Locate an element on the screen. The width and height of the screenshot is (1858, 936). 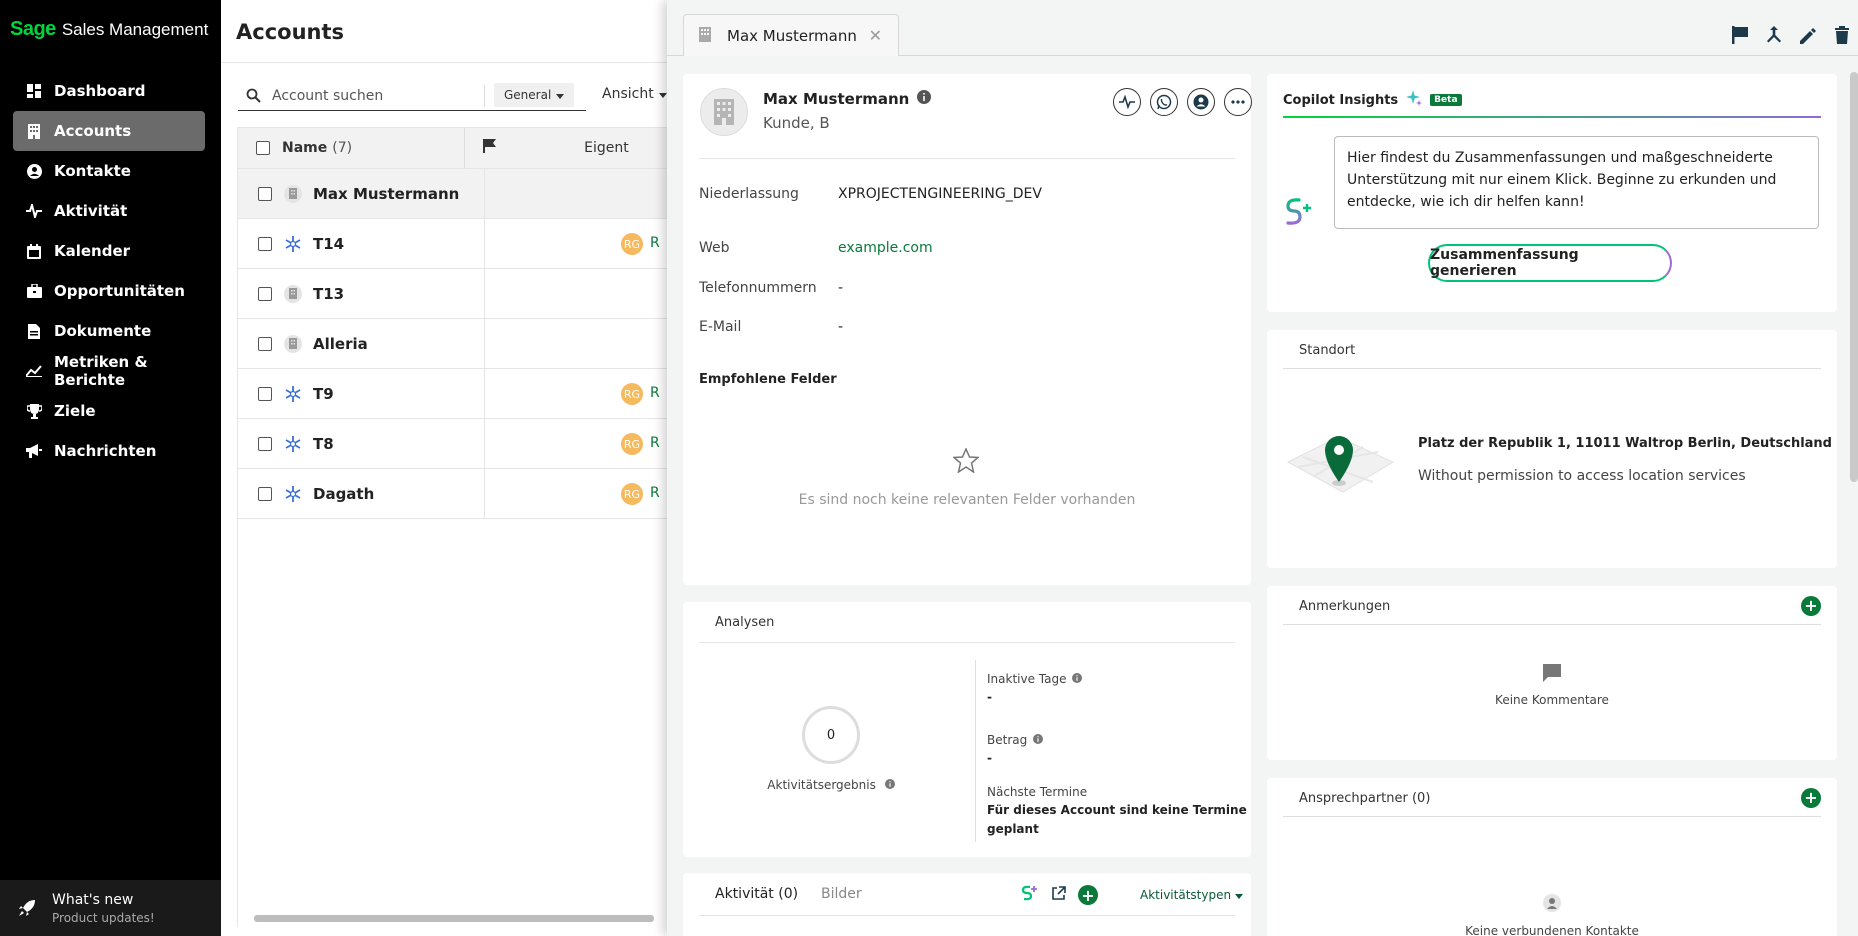
activity-score: 0 is located at coordinates (831, 735).